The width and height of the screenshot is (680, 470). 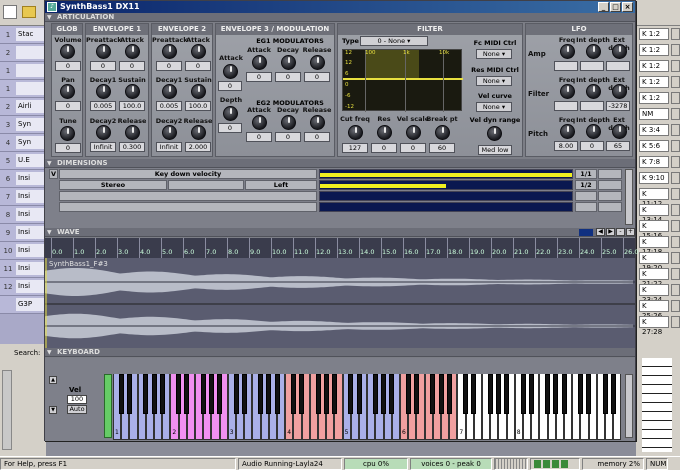 I want to click on track-name: Airli, so click(x=30, y=106).